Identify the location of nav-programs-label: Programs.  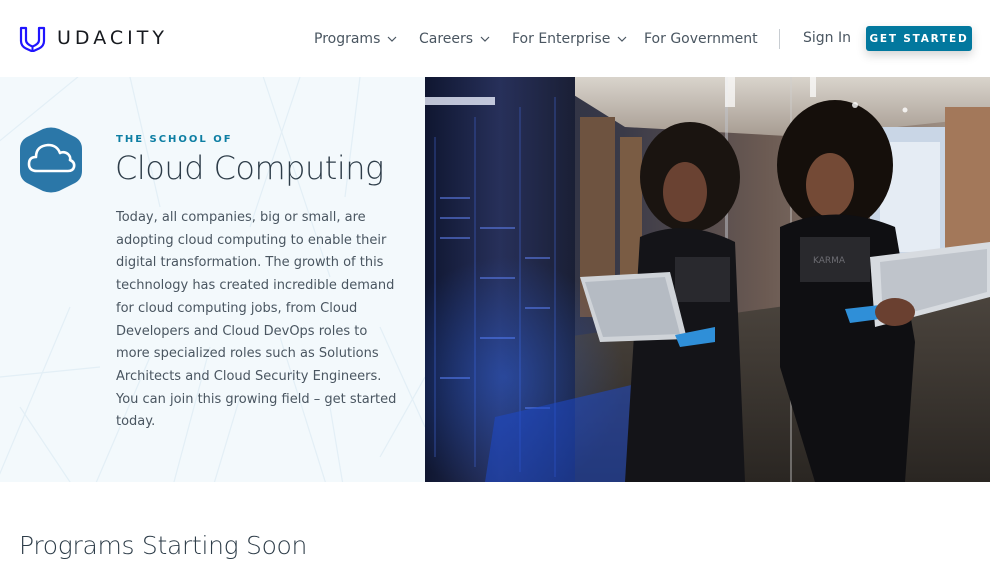
(347, 39).